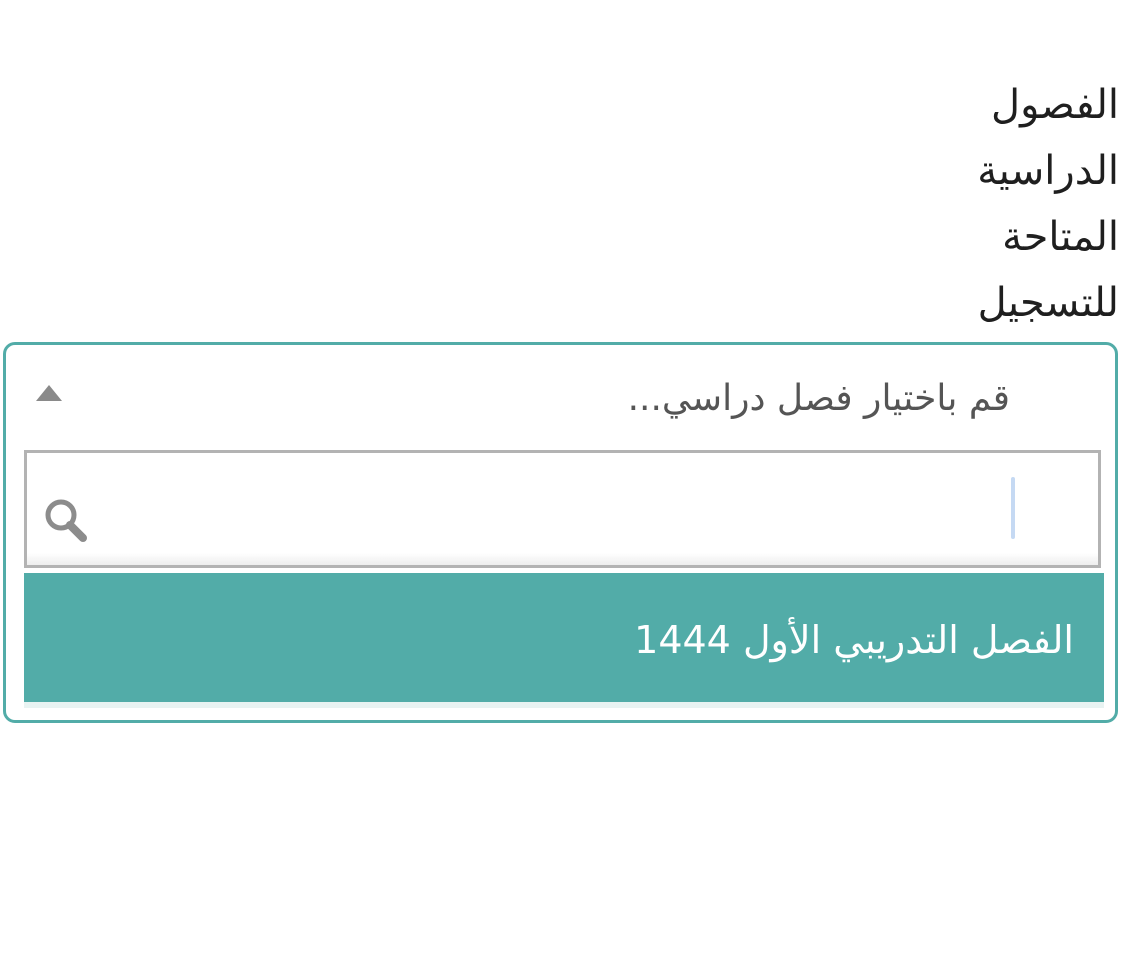 This screenshot has width=1125, height=956. I want to click on options-list: الفصل التدريبي الأول 1444, so click(564, 640).